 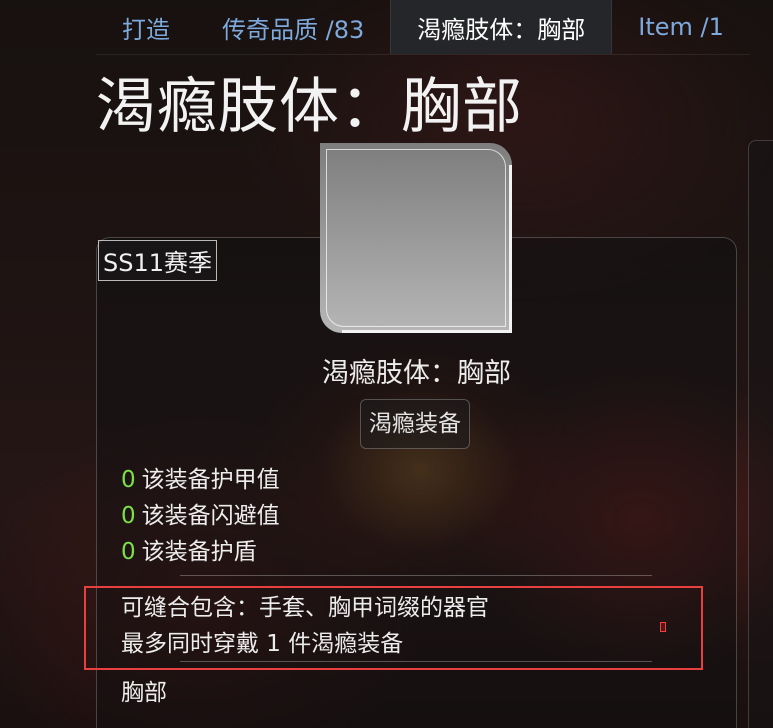 What do you see at coordinates (144, 693) in the screenshot?
I see `slot-label: 胸部` at bounding box center [144, 693].